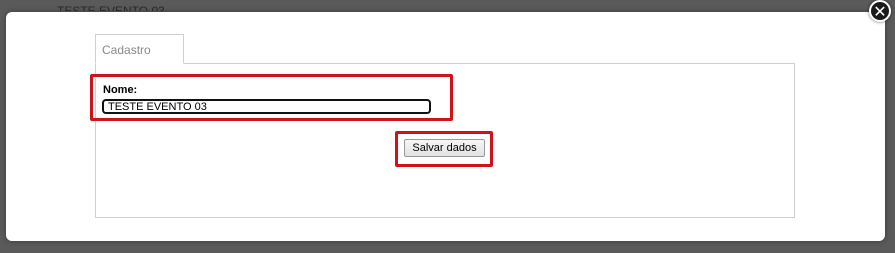 The width and height of the screenshot is (895, 253). I want to click on background-page-title: TESTE EVENTO 03, so click(111, 7).